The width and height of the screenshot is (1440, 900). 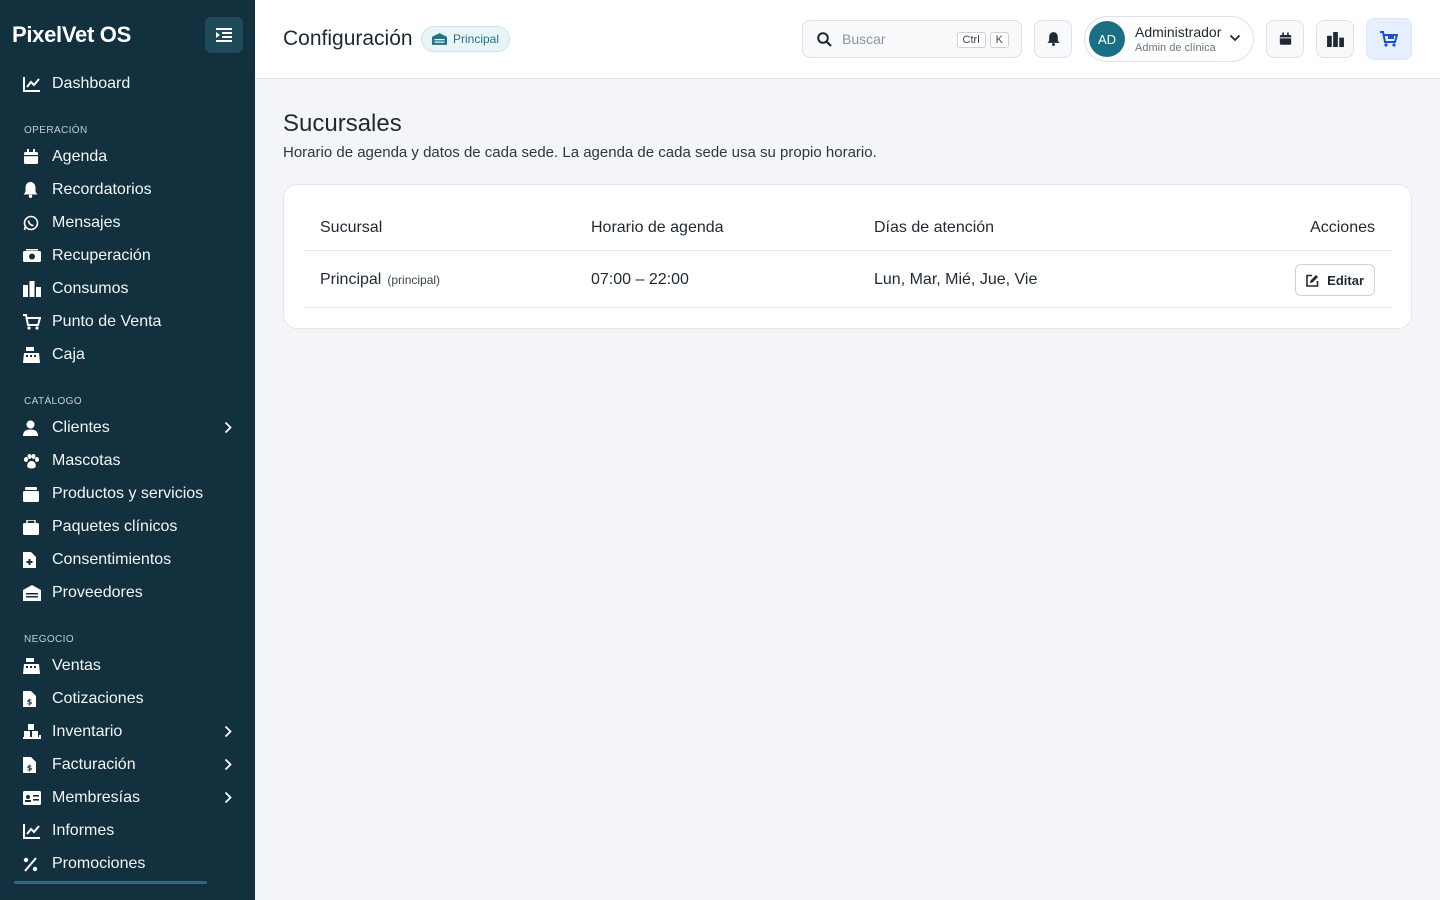 What do you see at coordinates (982, 40) in the screenshot?
I see `search-shortcut: Ctrl K` at bounding box center [982, 40].